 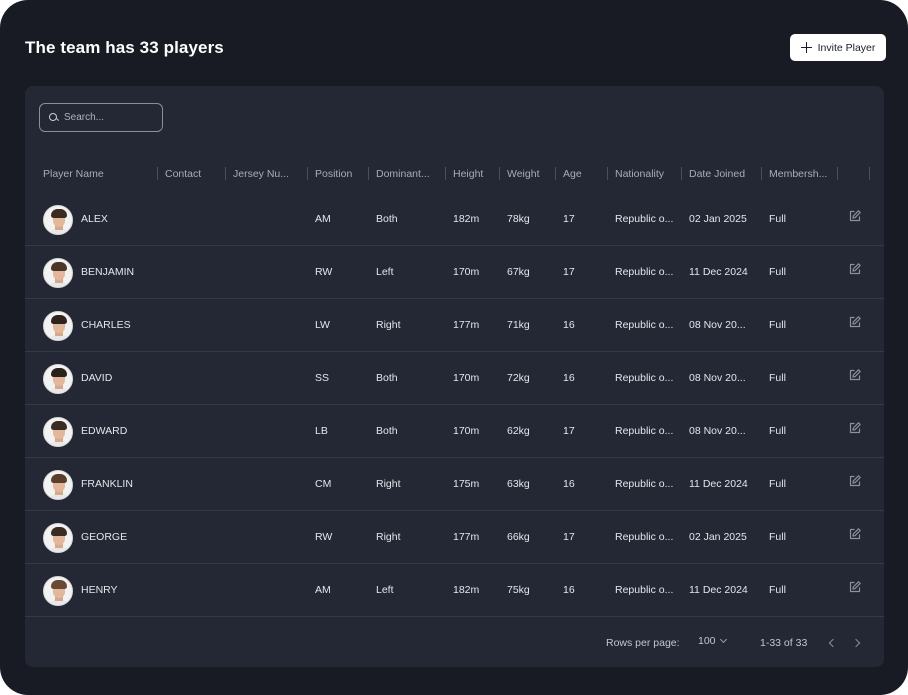 I want to click on table-footer: Rows per page: 100 1-33 of 33, so click(x=454, y=643).